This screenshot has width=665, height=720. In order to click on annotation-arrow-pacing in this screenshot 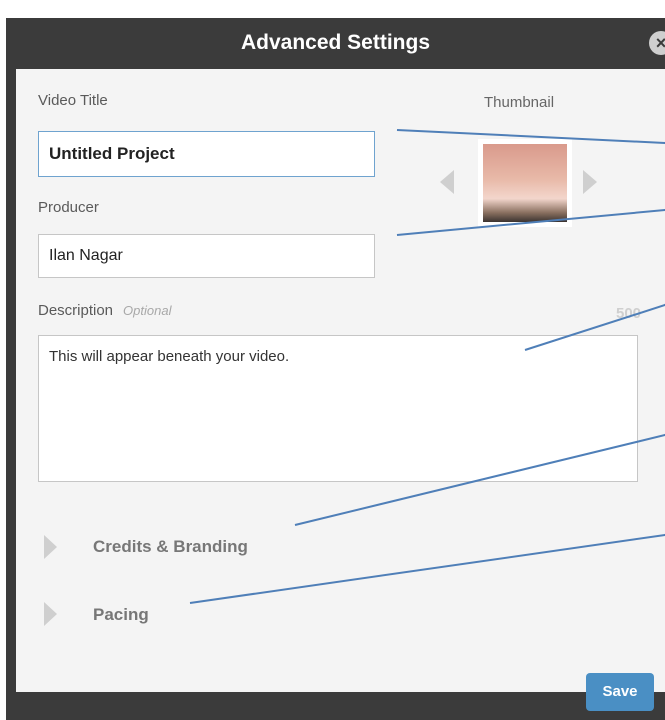, I will do `click(427, 569)`.